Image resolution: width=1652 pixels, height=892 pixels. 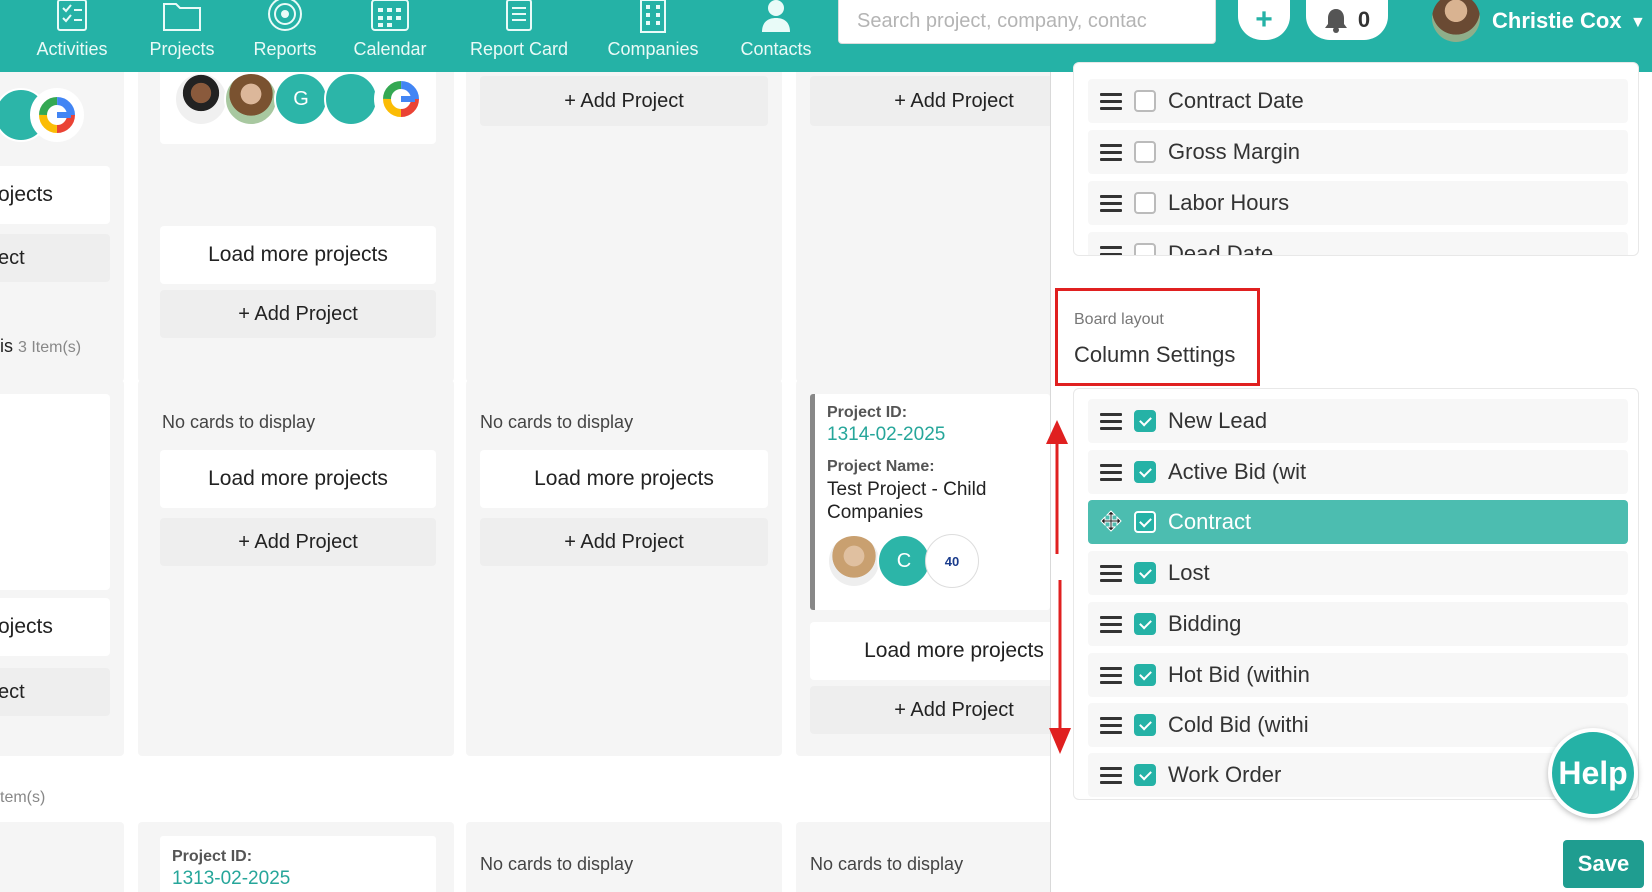 I want to click on column-label: Lost, so click(x=1189, y=572).